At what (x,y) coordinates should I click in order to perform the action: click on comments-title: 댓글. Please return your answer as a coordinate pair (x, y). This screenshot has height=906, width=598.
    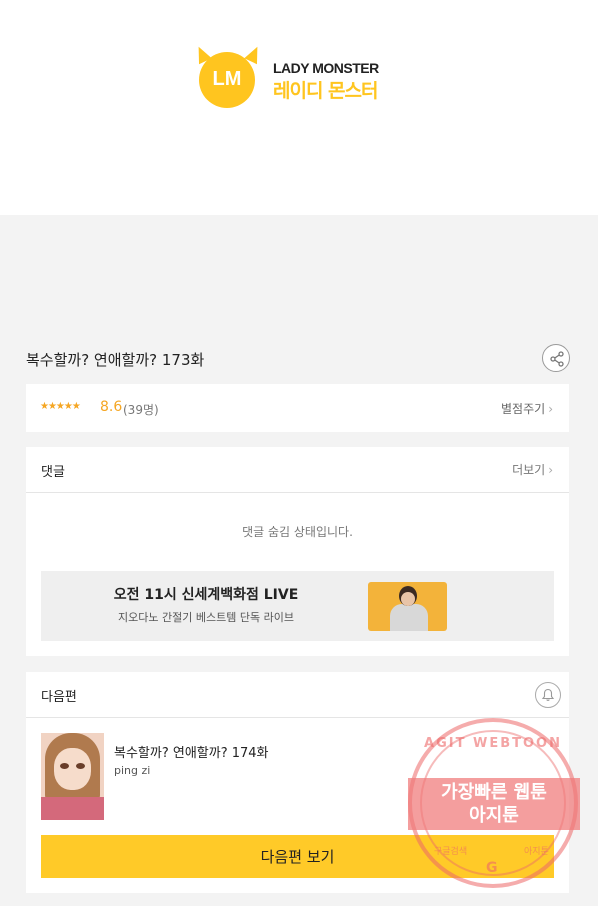
    Looking at the image, I should click on (53, 472).